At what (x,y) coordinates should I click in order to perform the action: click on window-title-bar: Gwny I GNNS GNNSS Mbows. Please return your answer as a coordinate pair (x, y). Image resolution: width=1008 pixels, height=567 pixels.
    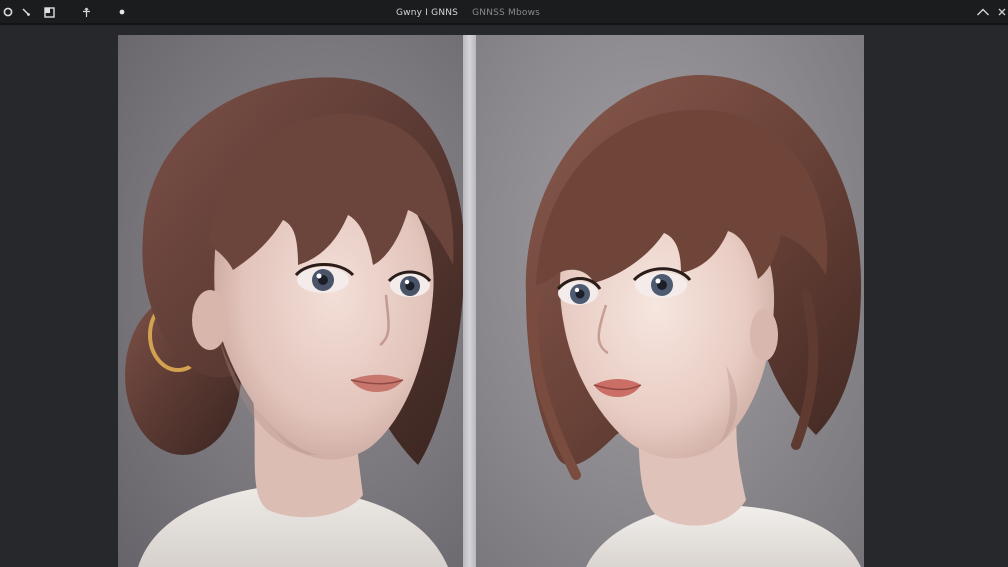
    Looking at the image, I should click on (468, 13).